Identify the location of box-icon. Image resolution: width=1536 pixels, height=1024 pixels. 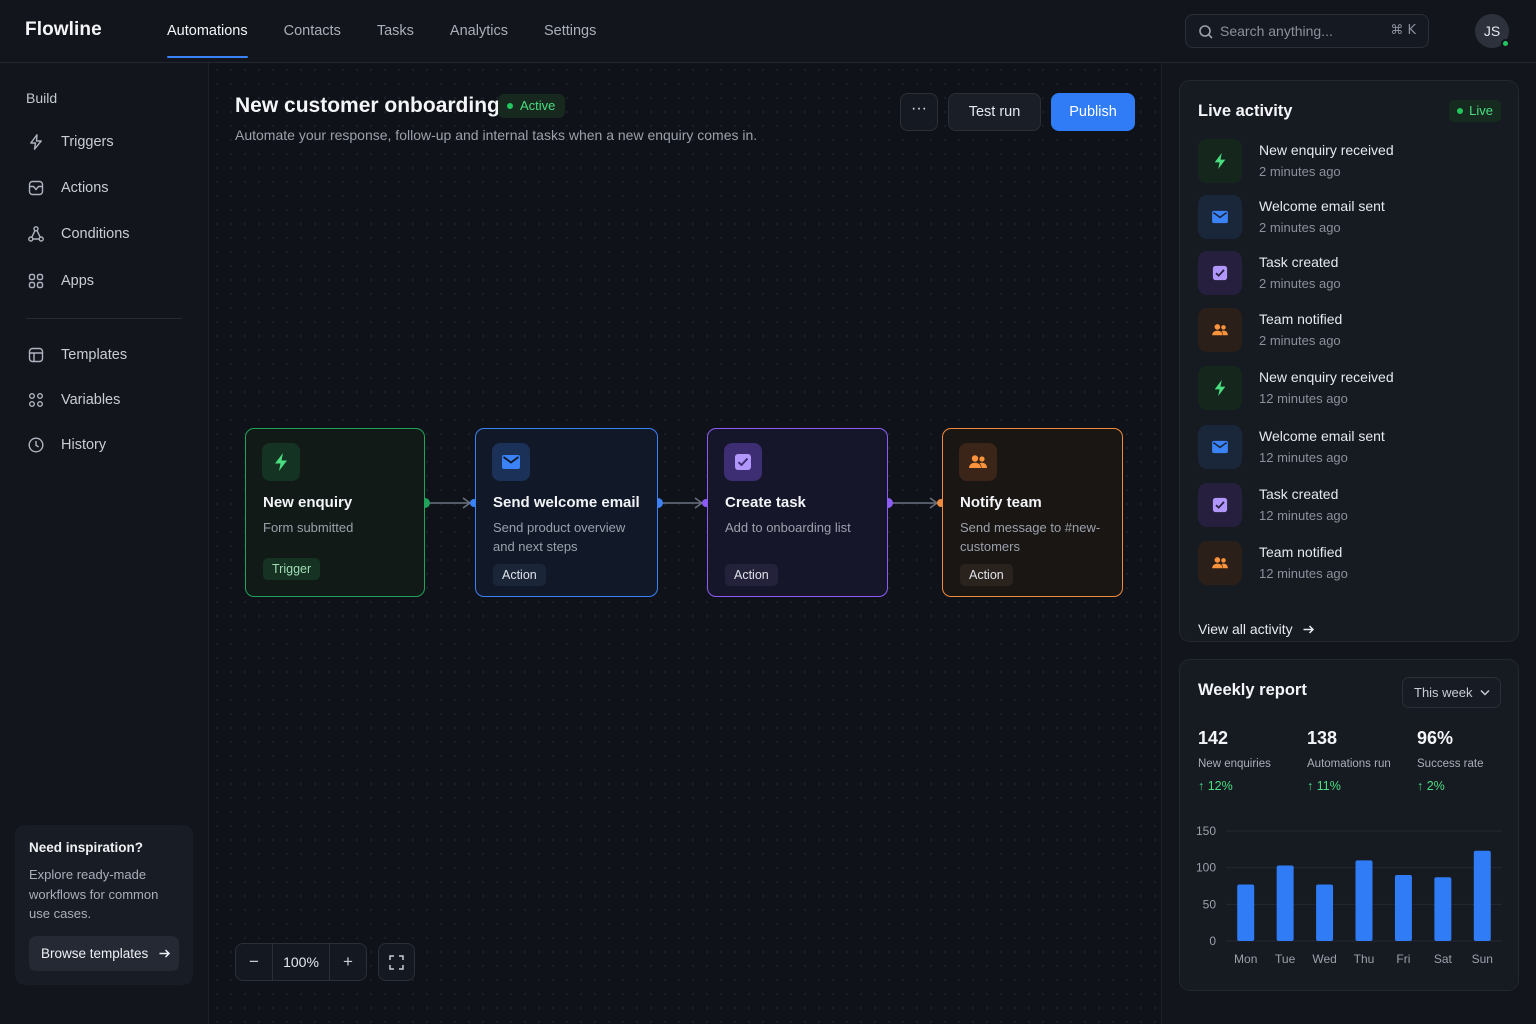
(36, 188).